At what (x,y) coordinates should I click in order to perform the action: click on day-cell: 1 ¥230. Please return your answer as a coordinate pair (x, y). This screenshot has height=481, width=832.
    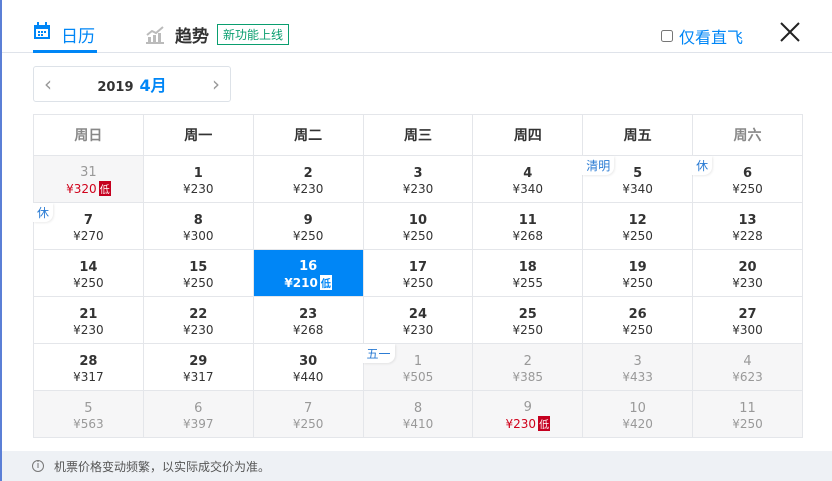
    Looking at the image, I should click on (198, 179).